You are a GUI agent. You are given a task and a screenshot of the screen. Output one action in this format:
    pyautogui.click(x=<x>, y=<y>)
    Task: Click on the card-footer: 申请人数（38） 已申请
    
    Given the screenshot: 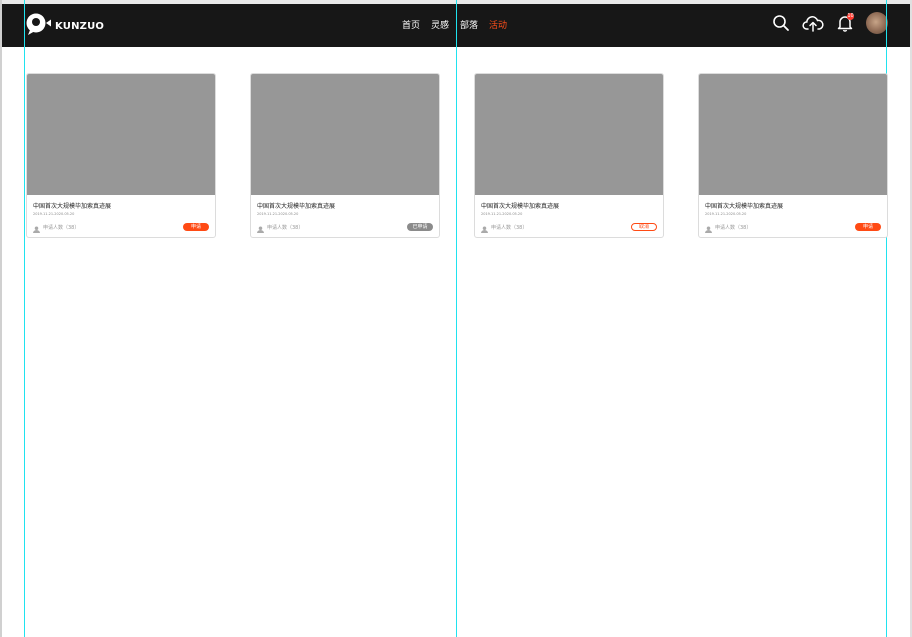 What is the action you would take?
    pyautogui.click(x=345, y=228)
    